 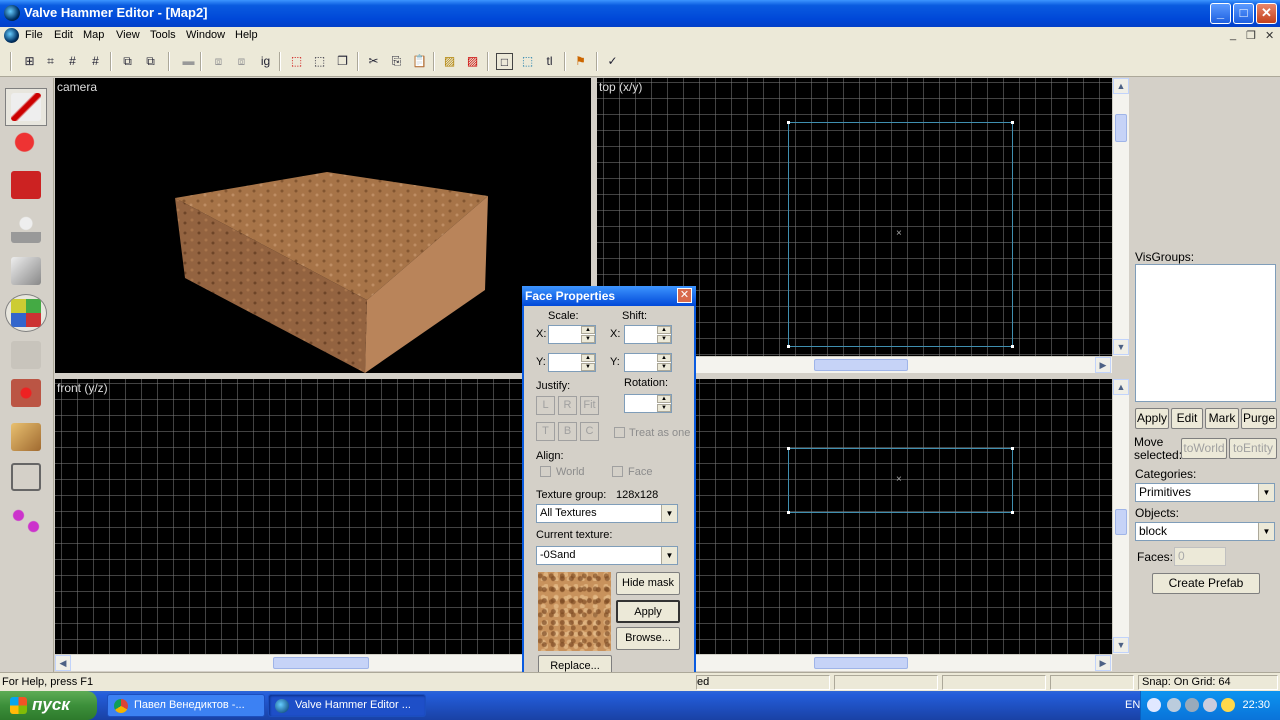 I want to click on visgroup-mark-button: Mark, so click(x=1222, y=418).